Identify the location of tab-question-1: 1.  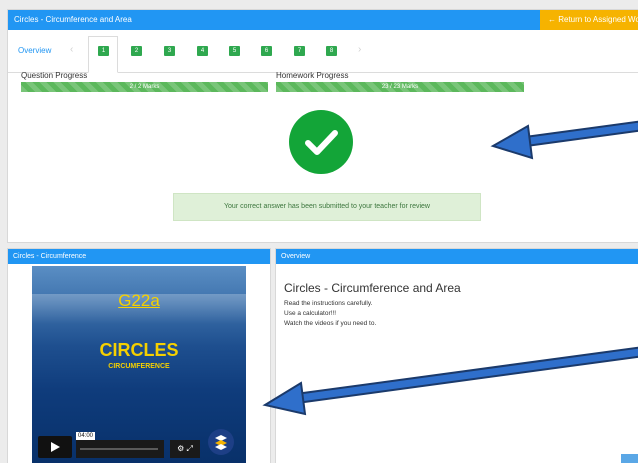
(103, 51).